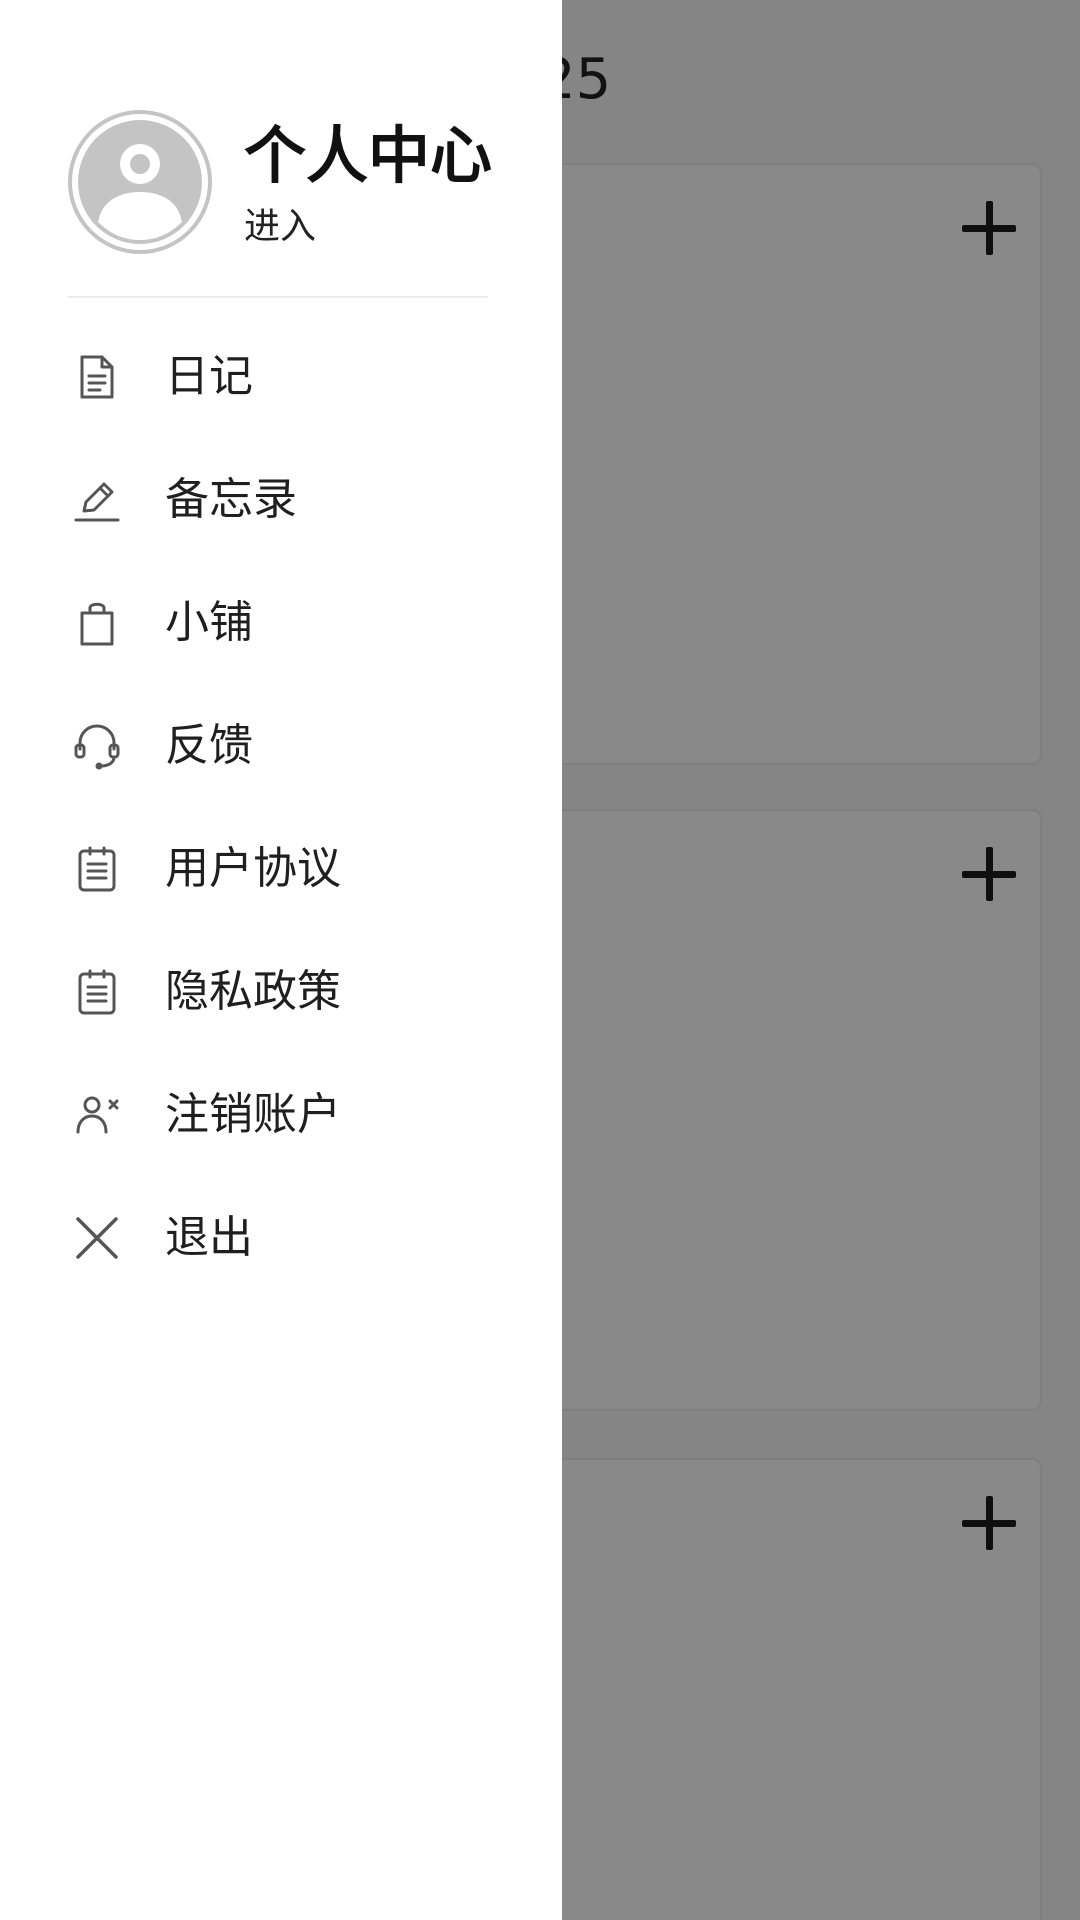 This screenshot has width=1080, height=1920. I want to click on menu-item-privacy-policy: 隐私政策, so click(281, 990).